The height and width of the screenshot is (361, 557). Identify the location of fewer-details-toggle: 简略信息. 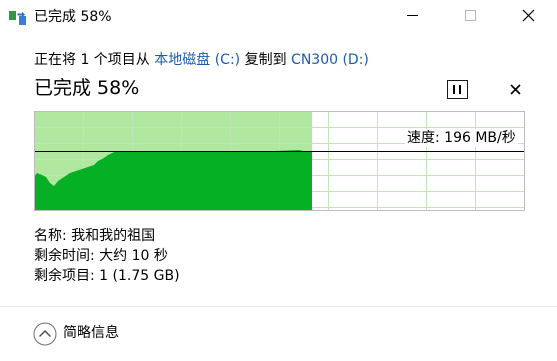
(91, 333).